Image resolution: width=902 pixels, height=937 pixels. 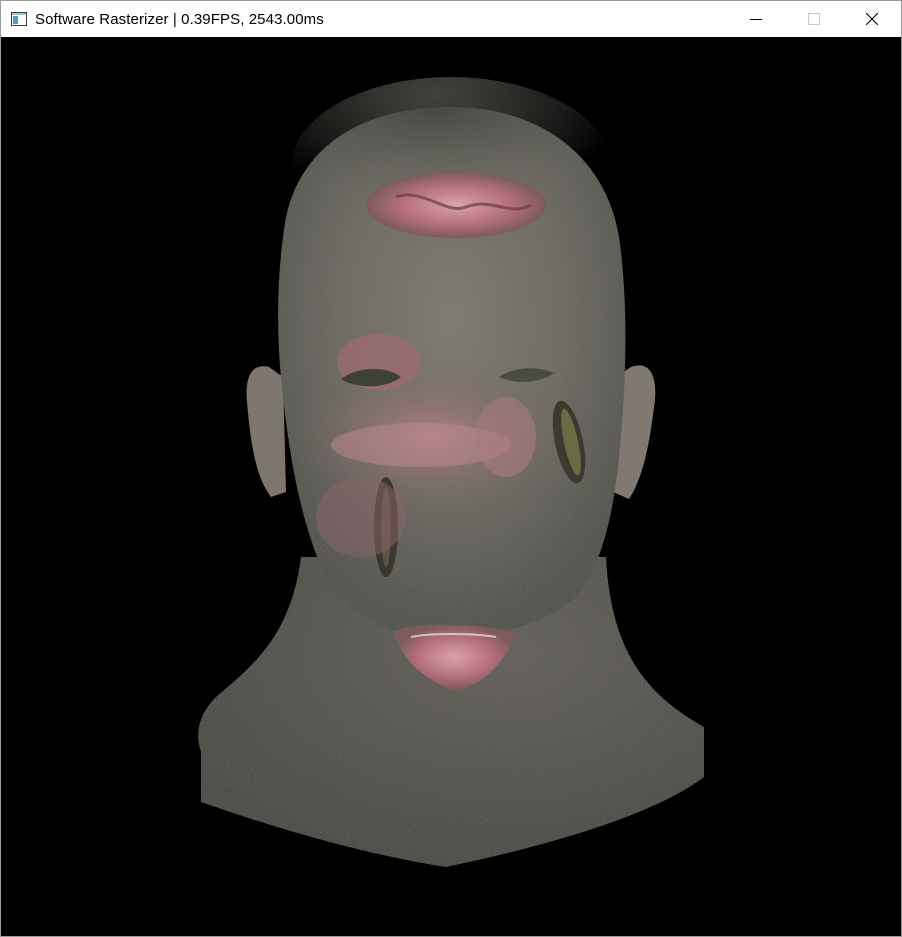 I want to click on close-icon, so click(x=872, y=19).